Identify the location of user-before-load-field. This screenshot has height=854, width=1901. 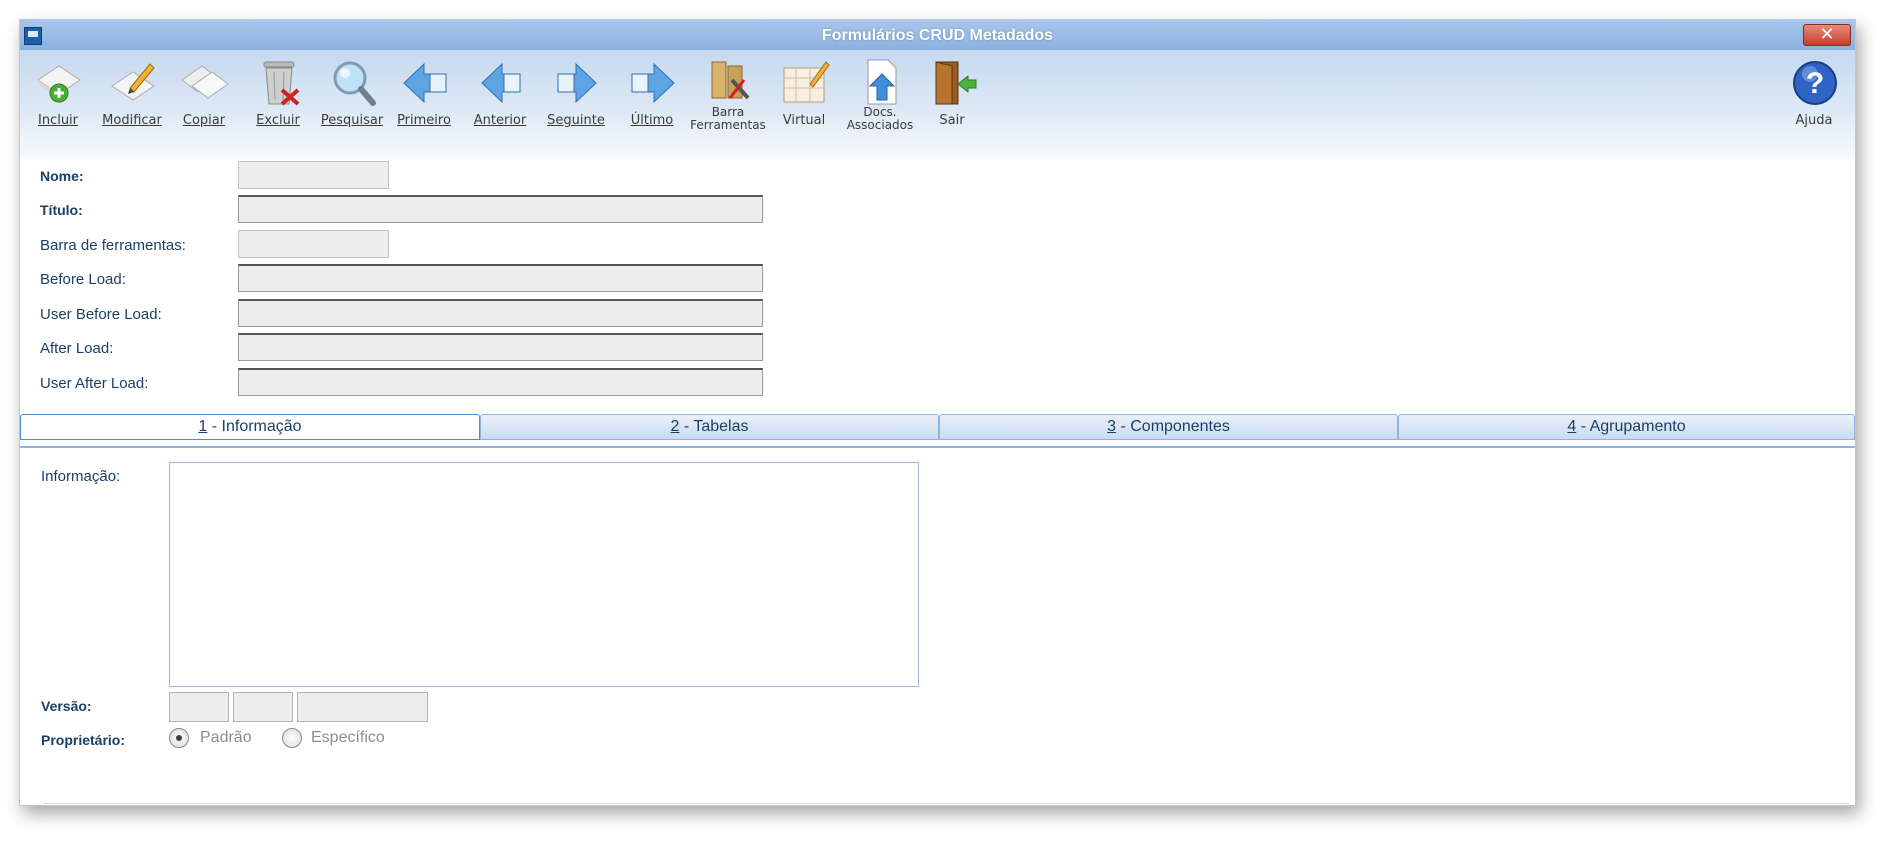
(500, 313).